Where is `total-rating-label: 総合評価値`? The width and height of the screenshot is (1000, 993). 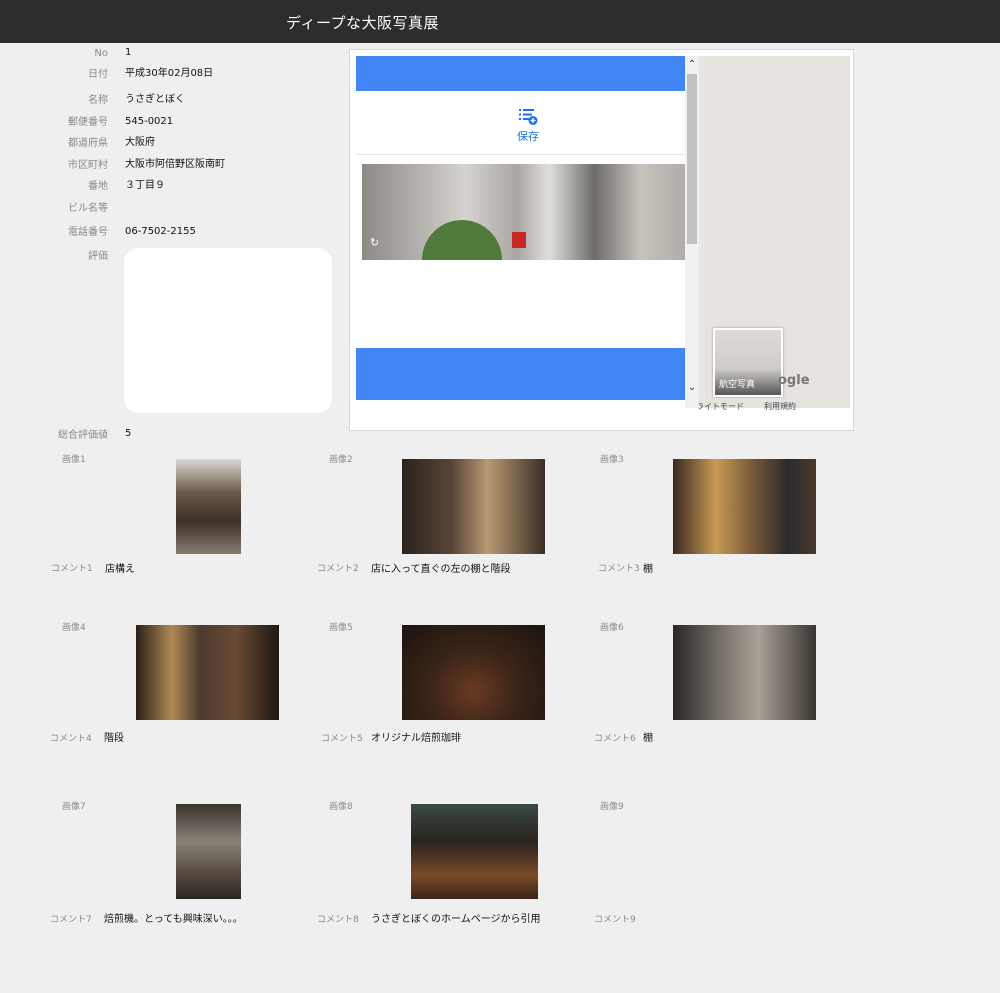
total-rating-label: 総合評価値 is located at coordinates (83, 435).